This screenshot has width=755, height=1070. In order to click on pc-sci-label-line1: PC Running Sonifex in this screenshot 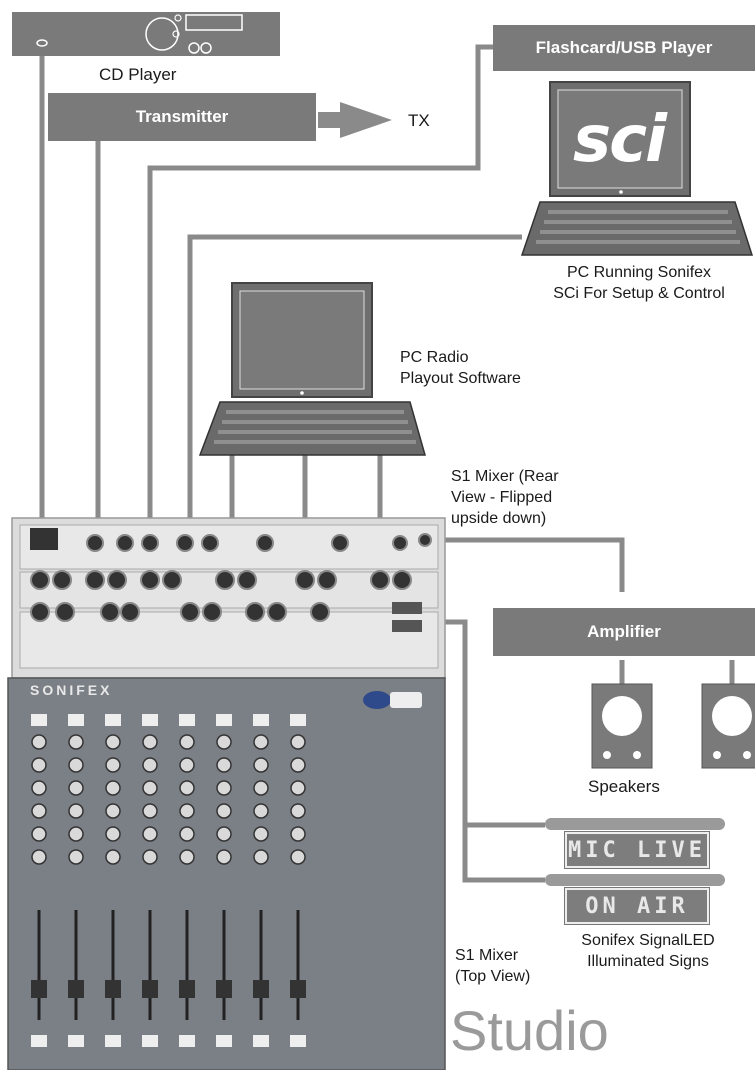, I will do `click(639, 272)`.